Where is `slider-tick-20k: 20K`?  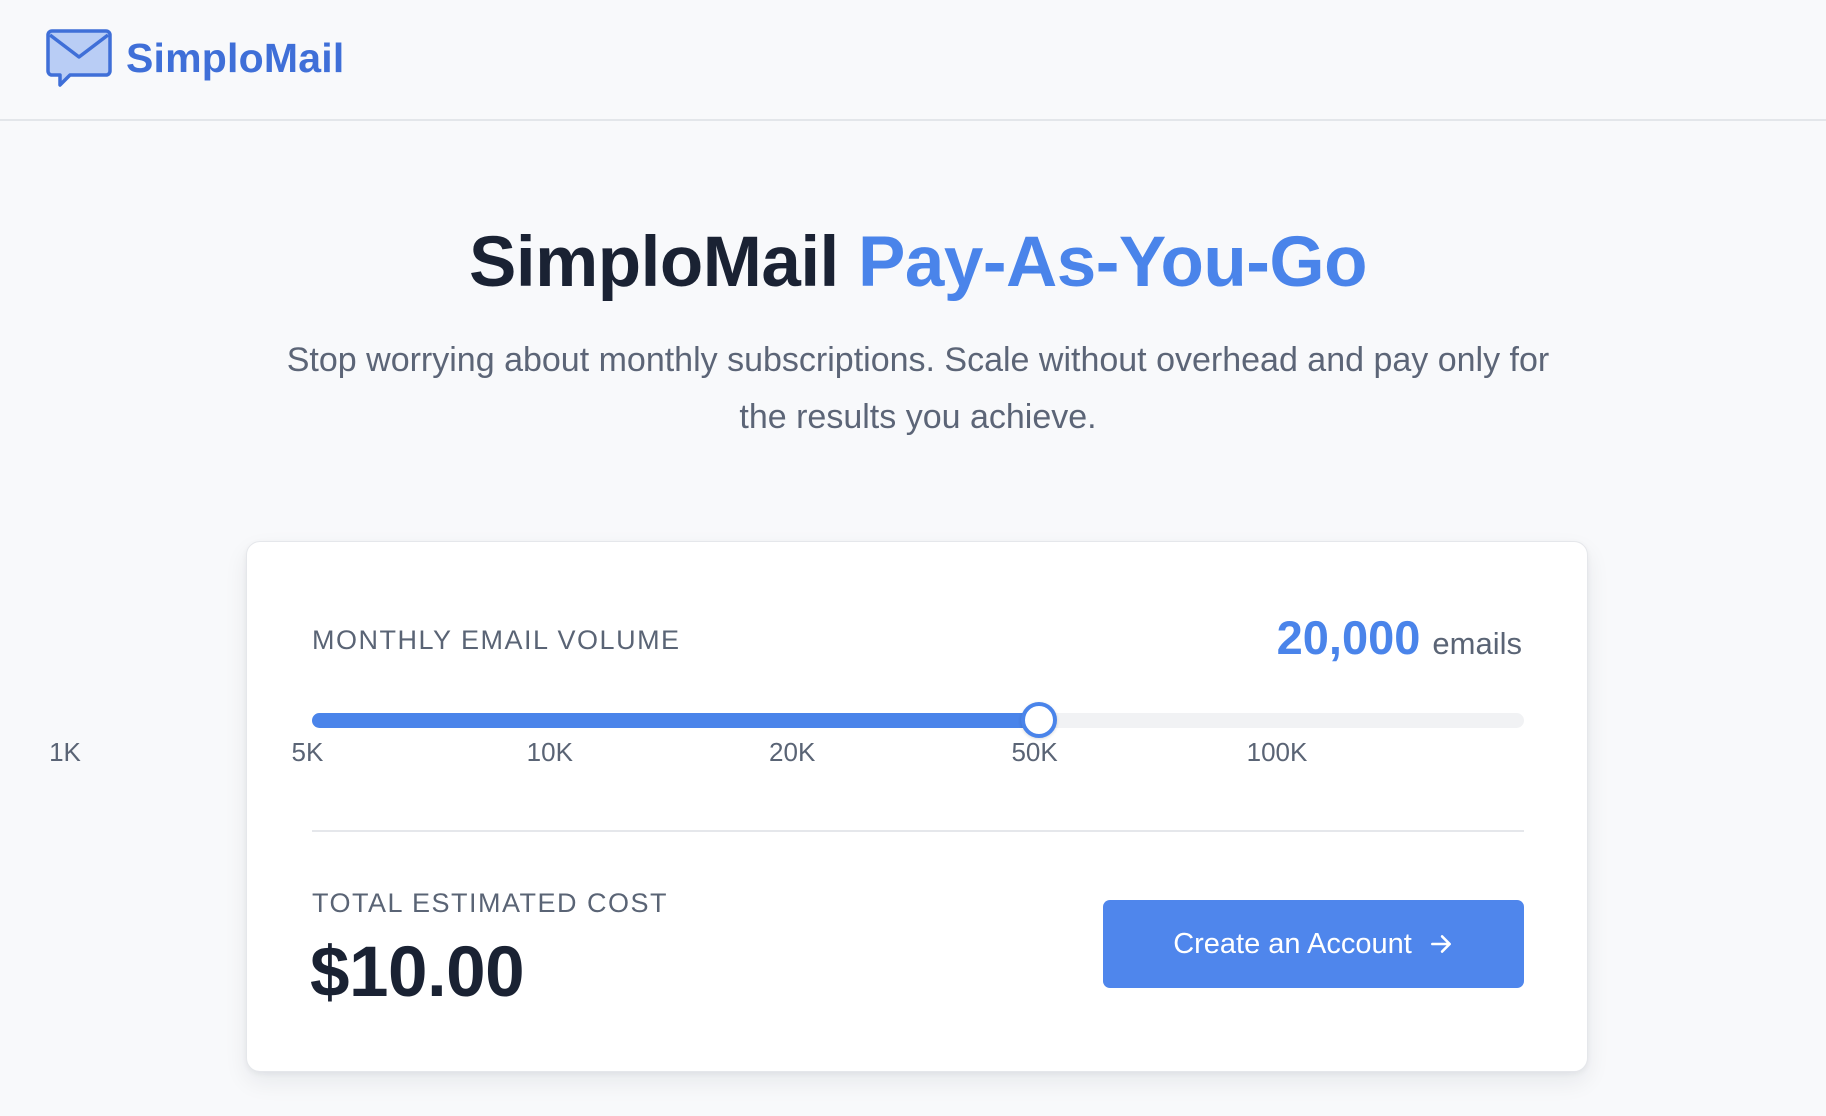
slider-tick-20k: 20K is located at coordinates (792, 752).